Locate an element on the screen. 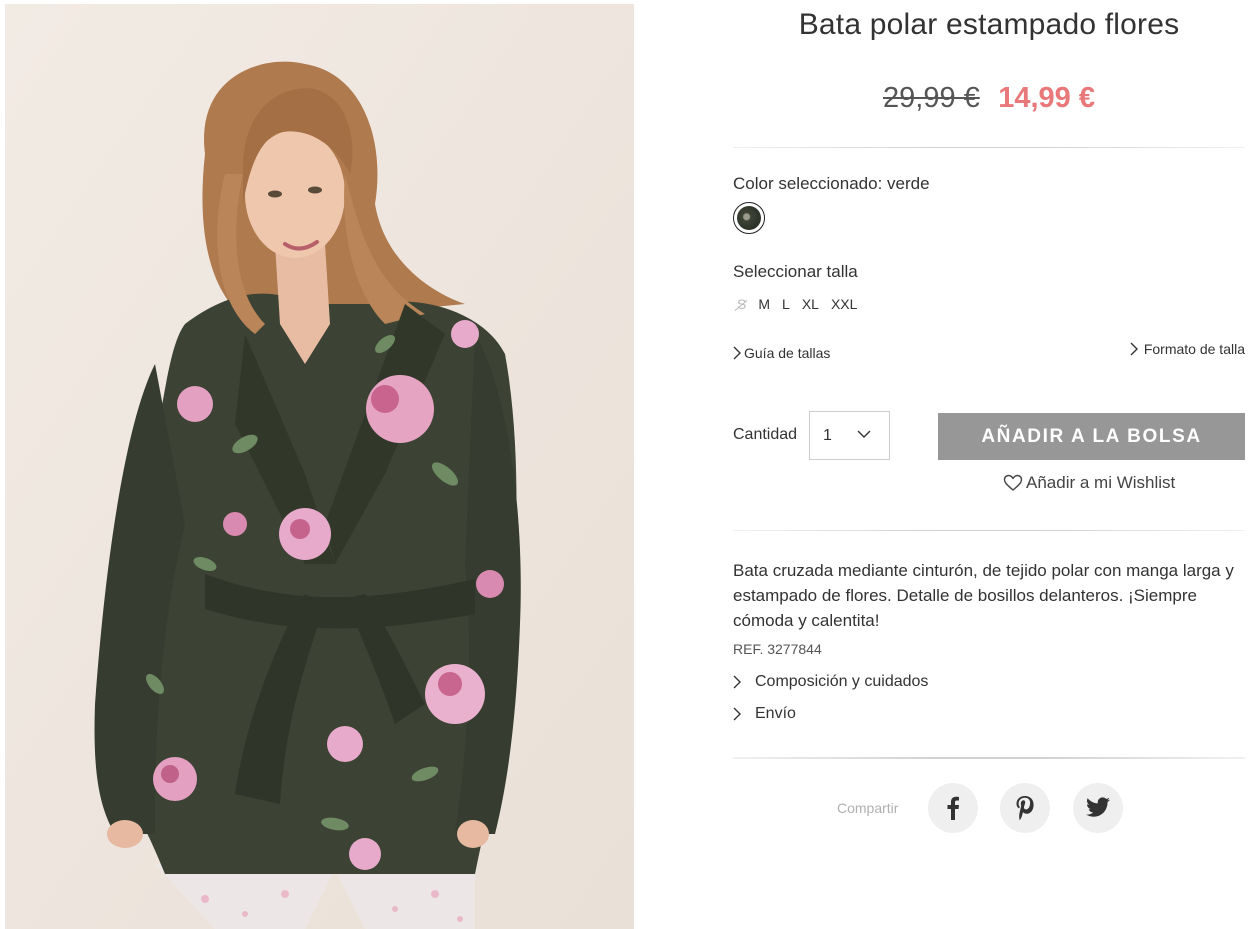  accordion-composition-label: Composición y cuidados is located at coordinates (842, 681).